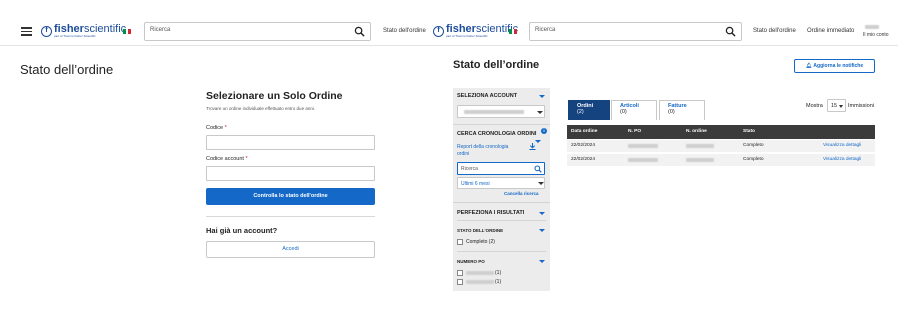 This screenshot has height=317, width=898. I want to click on status-complete-checkbox, so click(460, 242).